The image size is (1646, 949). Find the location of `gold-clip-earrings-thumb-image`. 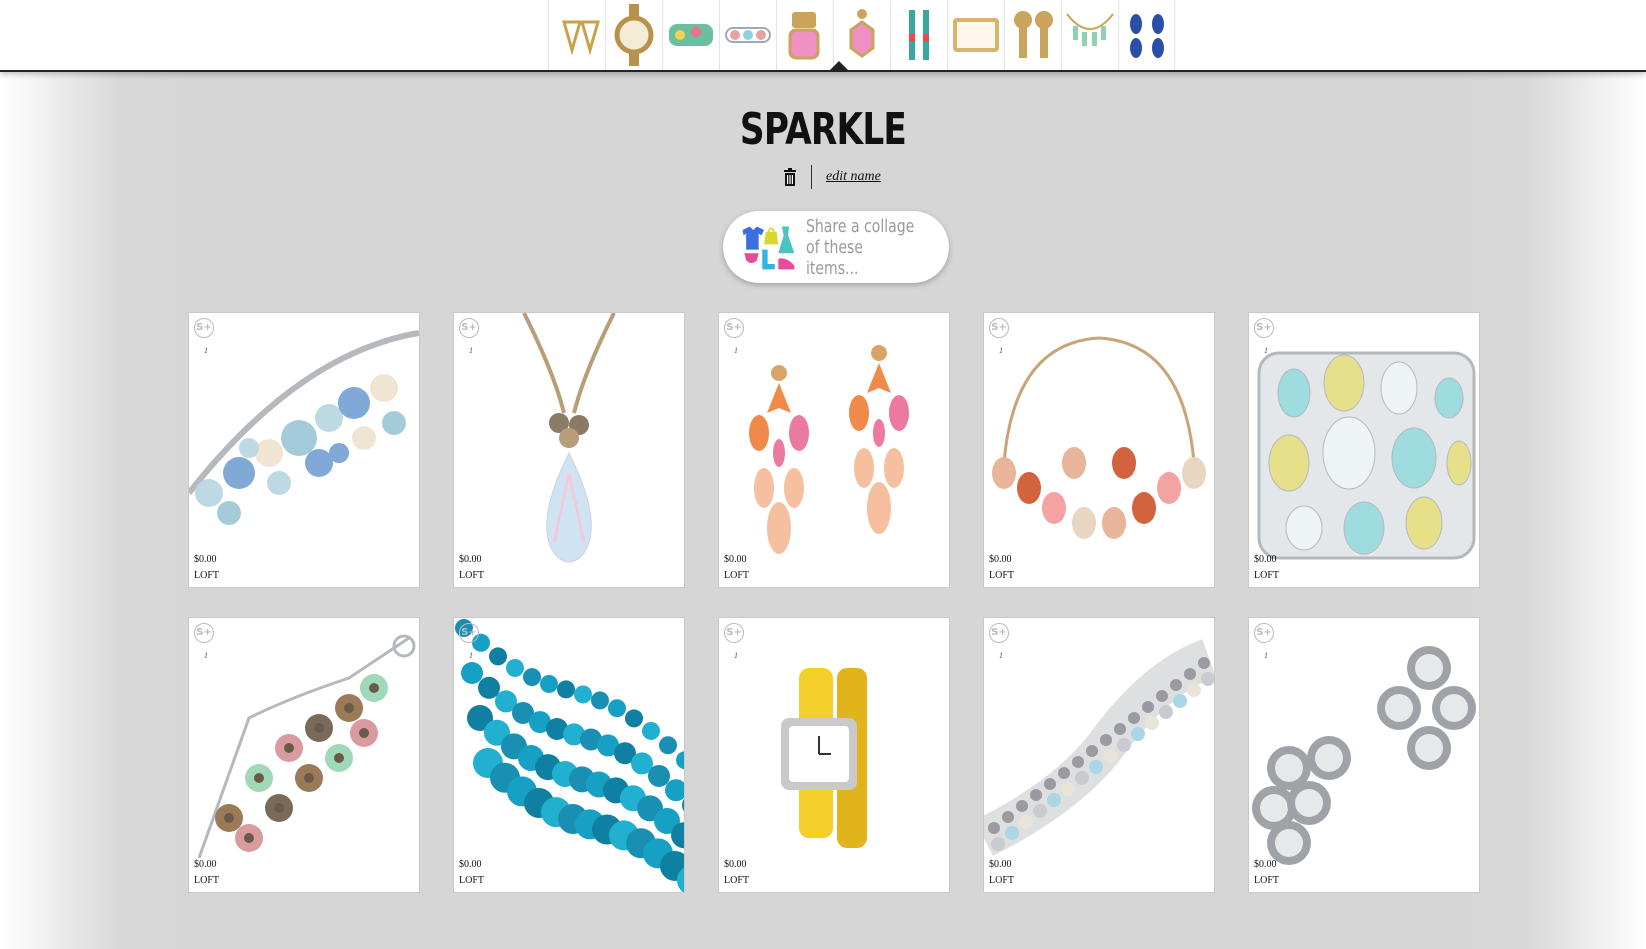

gold-clip-earrings-thumb-image is located at coordinates (1033, 34).